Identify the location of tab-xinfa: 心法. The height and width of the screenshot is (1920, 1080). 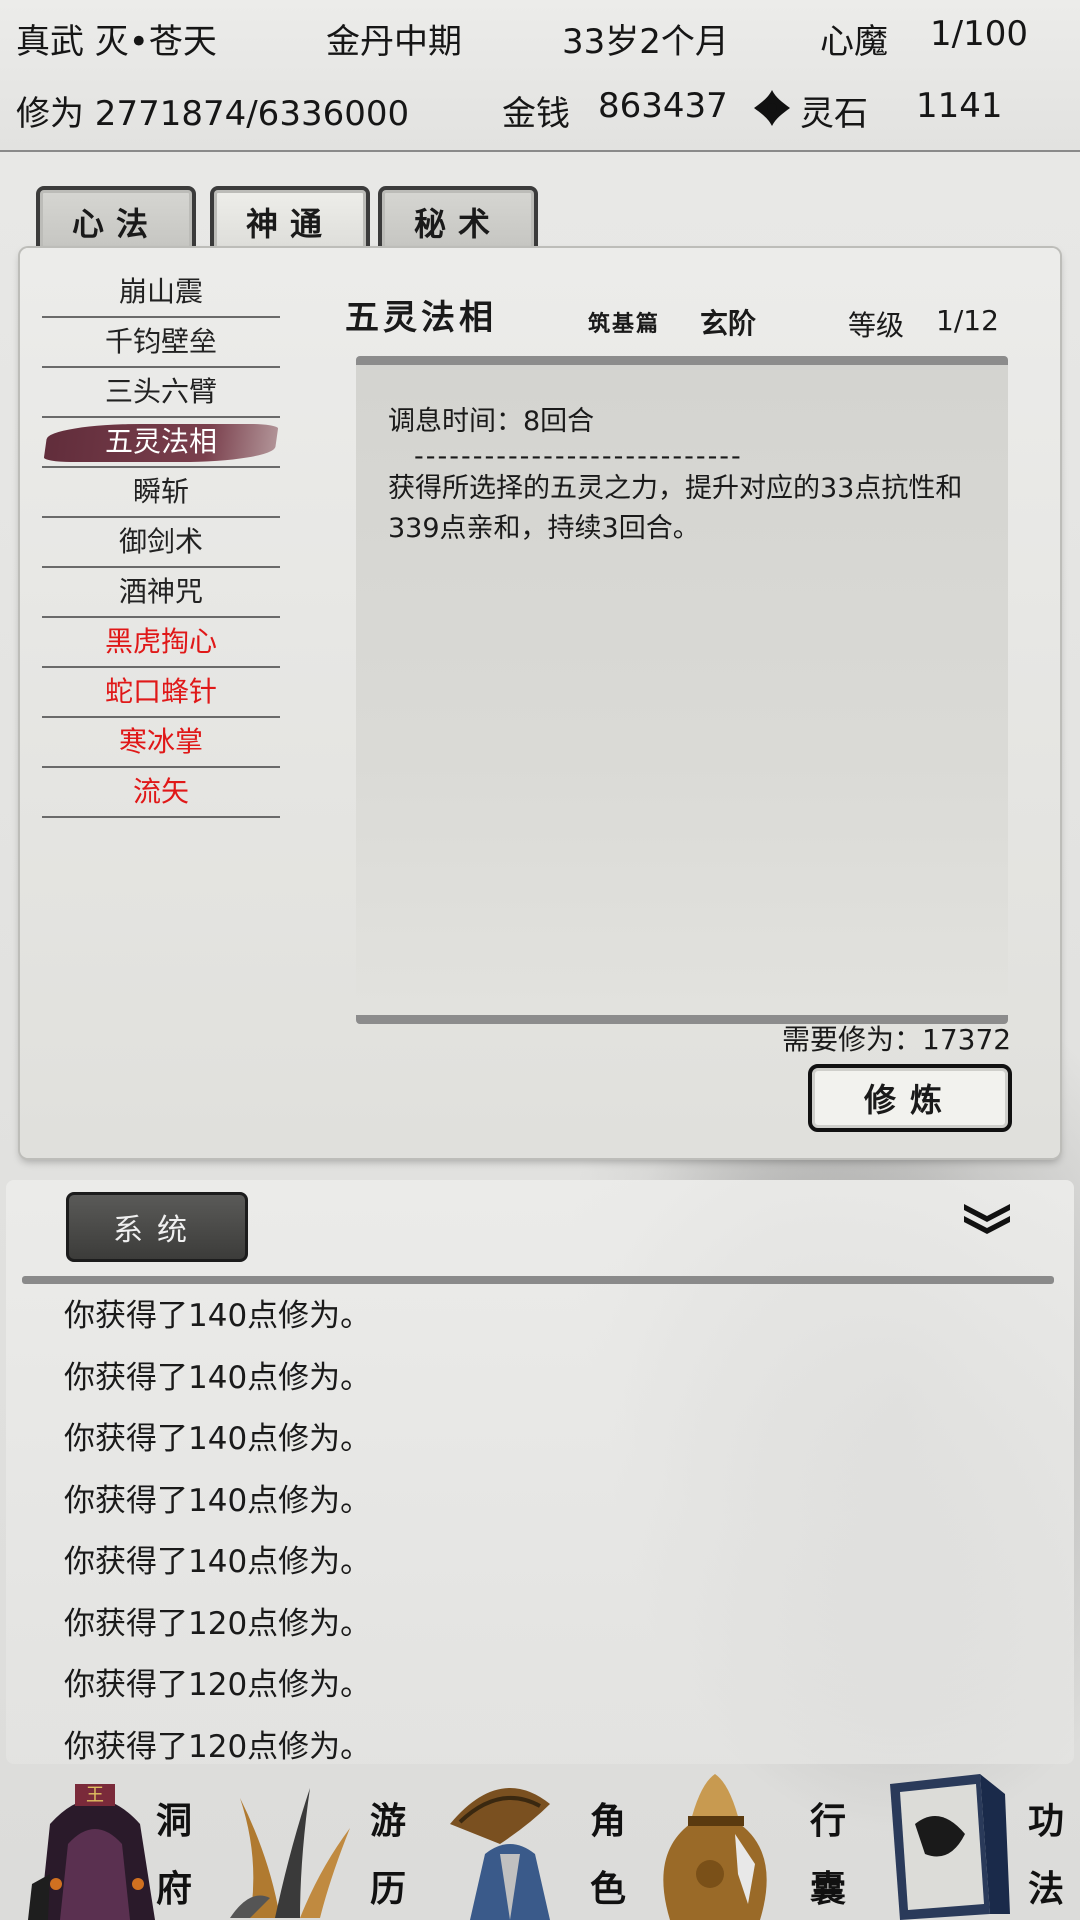
(116, 220).